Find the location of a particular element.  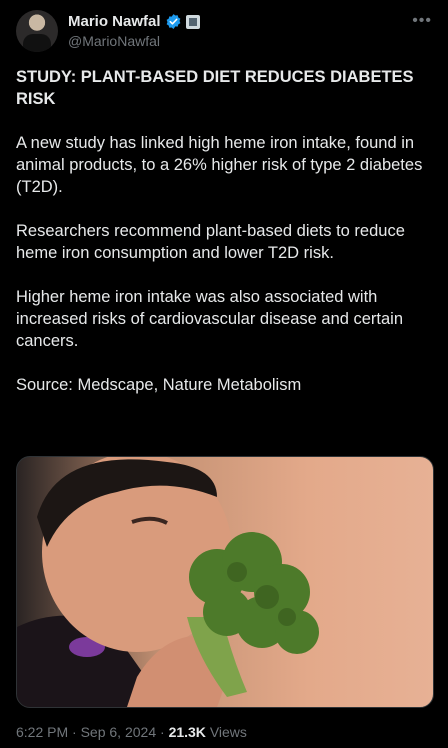

post-header: Mario Nawfal @MarioNawfal ••• is located at coordinates (224, 32).